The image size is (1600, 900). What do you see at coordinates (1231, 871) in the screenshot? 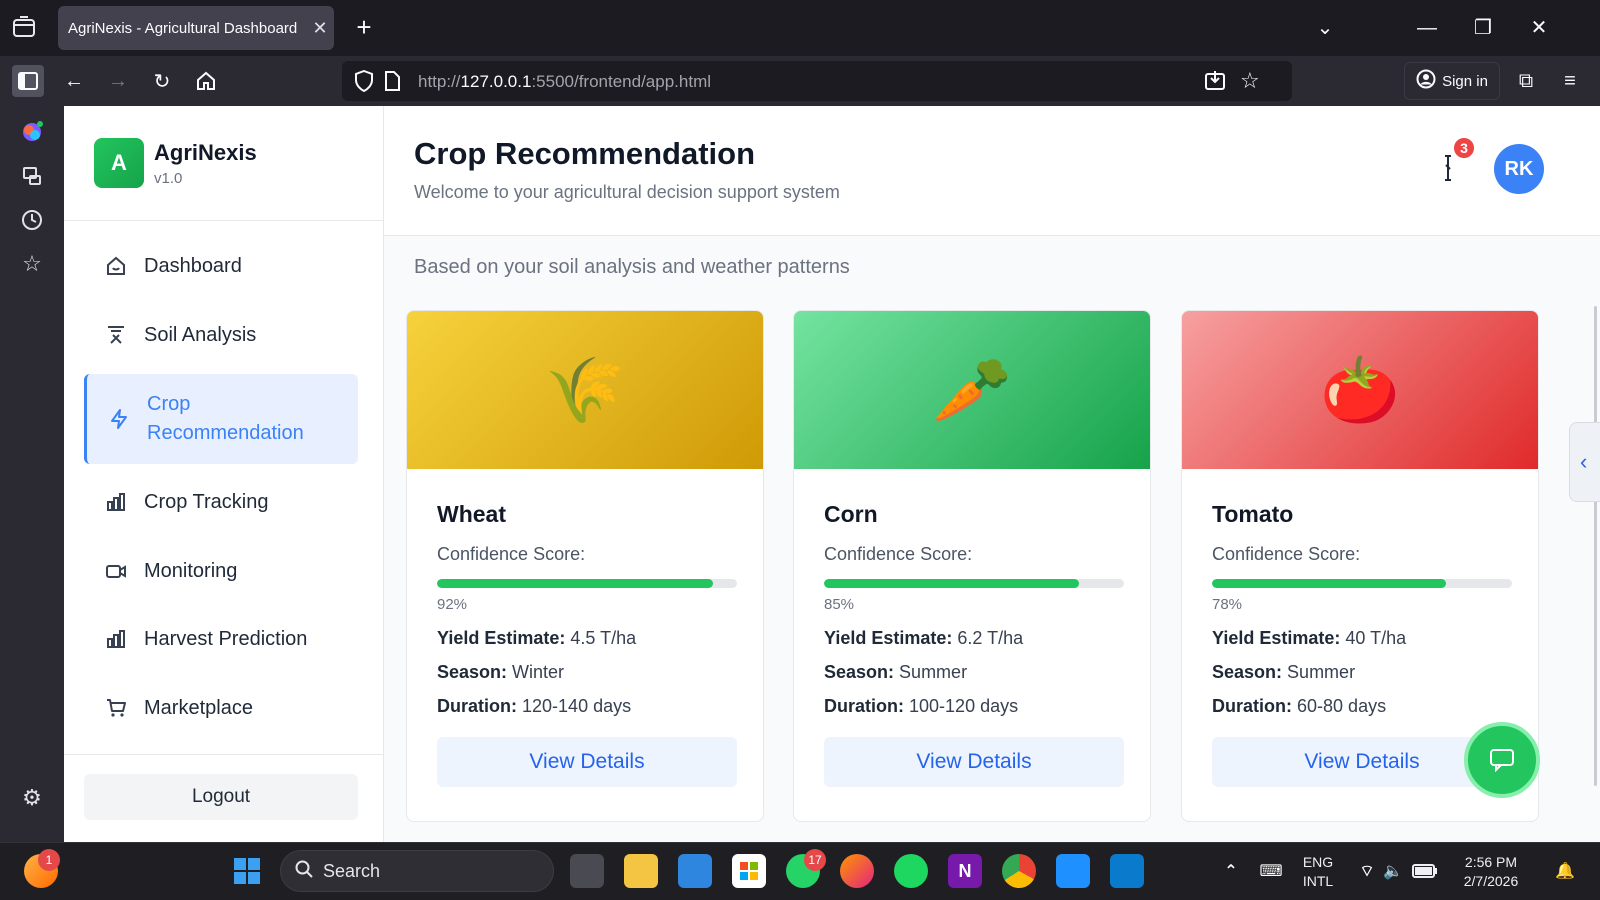
I see `chevron-up-icon: ⌃` at bounding box center [1231, 871].